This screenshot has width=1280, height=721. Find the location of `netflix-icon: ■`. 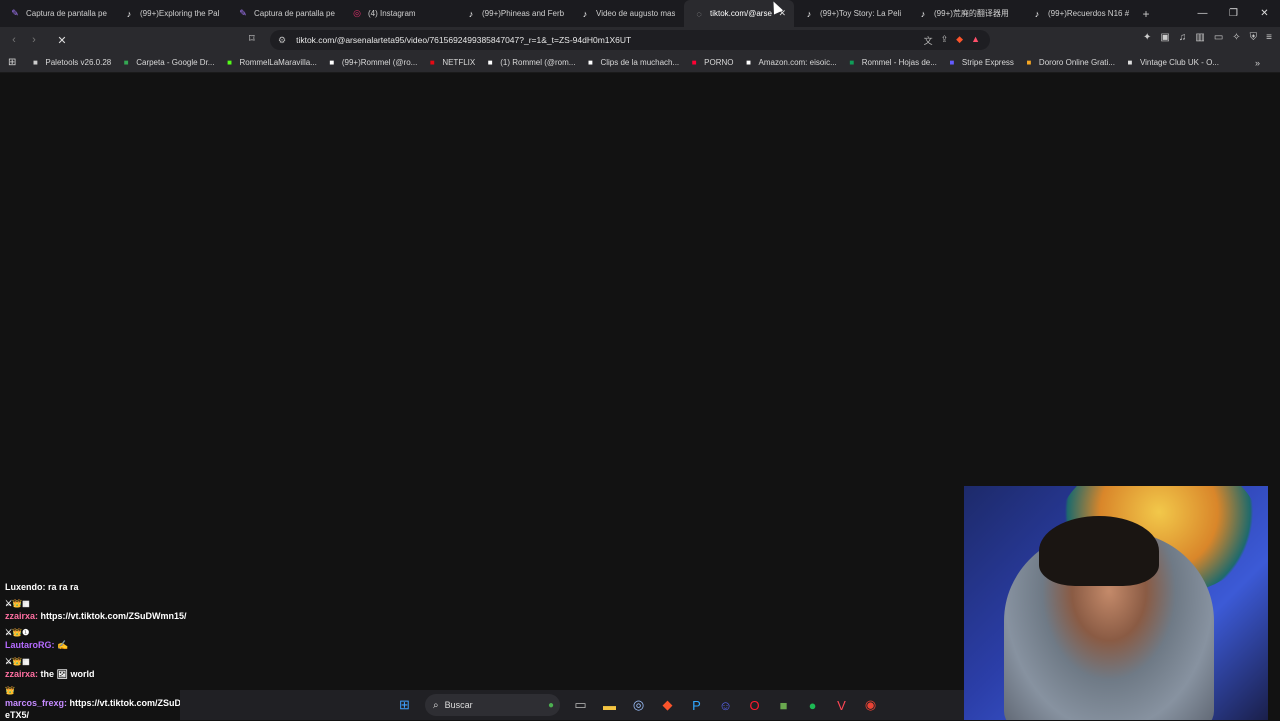

netflix-icon: ■ is located at coordinates (432, 62).